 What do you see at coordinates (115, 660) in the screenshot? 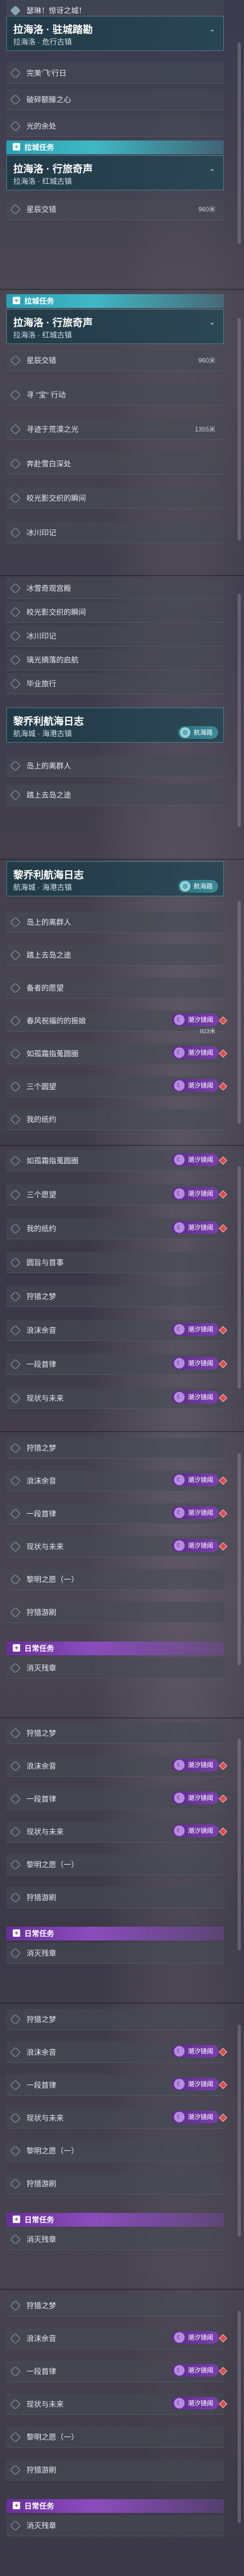
I see `quest-row: 璃光摘落的启航` at bounding box center [115, 660].